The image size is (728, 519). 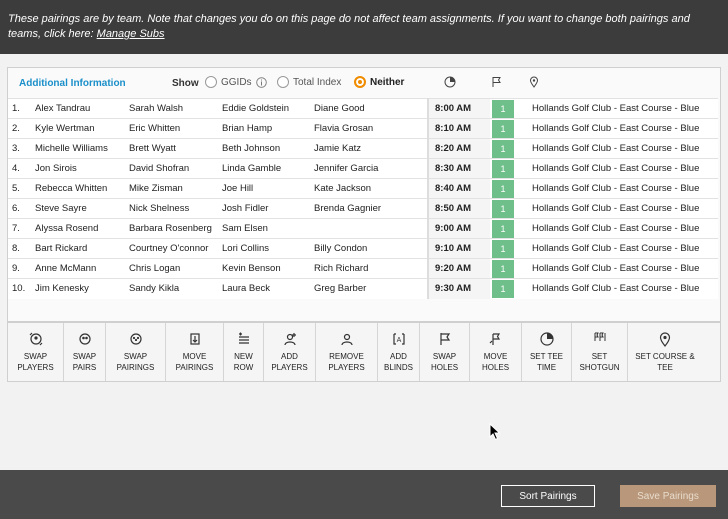 What do you see at coordinates (131, 34) in the screenshot?
I see `manage-subs-link: Manage Subs` at bounding box center [131, 34].